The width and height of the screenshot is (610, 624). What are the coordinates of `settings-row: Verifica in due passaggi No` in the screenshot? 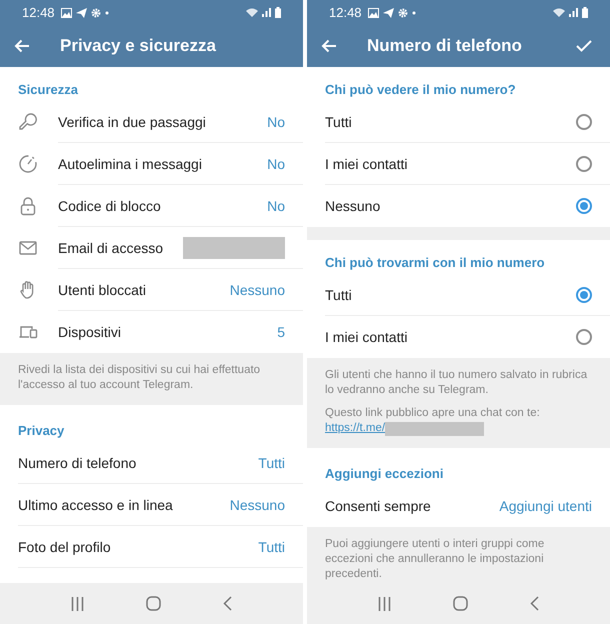 It's located at (151, 122).